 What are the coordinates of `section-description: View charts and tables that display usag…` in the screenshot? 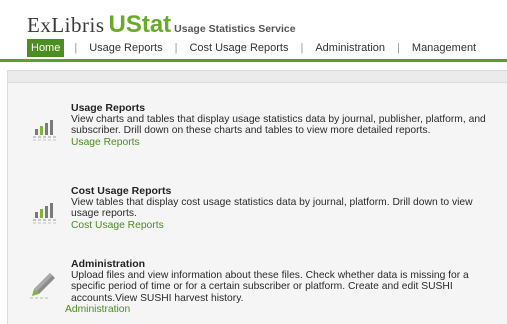 It's located at (278, 125).